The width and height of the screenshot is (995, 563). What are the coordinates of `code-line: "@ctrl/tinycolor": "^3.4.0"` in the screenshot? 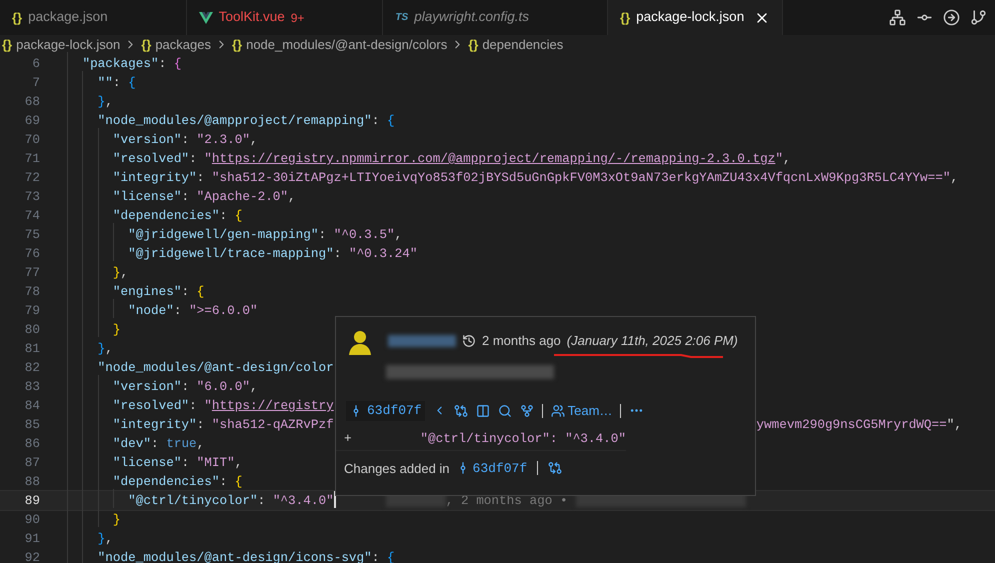 It's located at (193, 500).